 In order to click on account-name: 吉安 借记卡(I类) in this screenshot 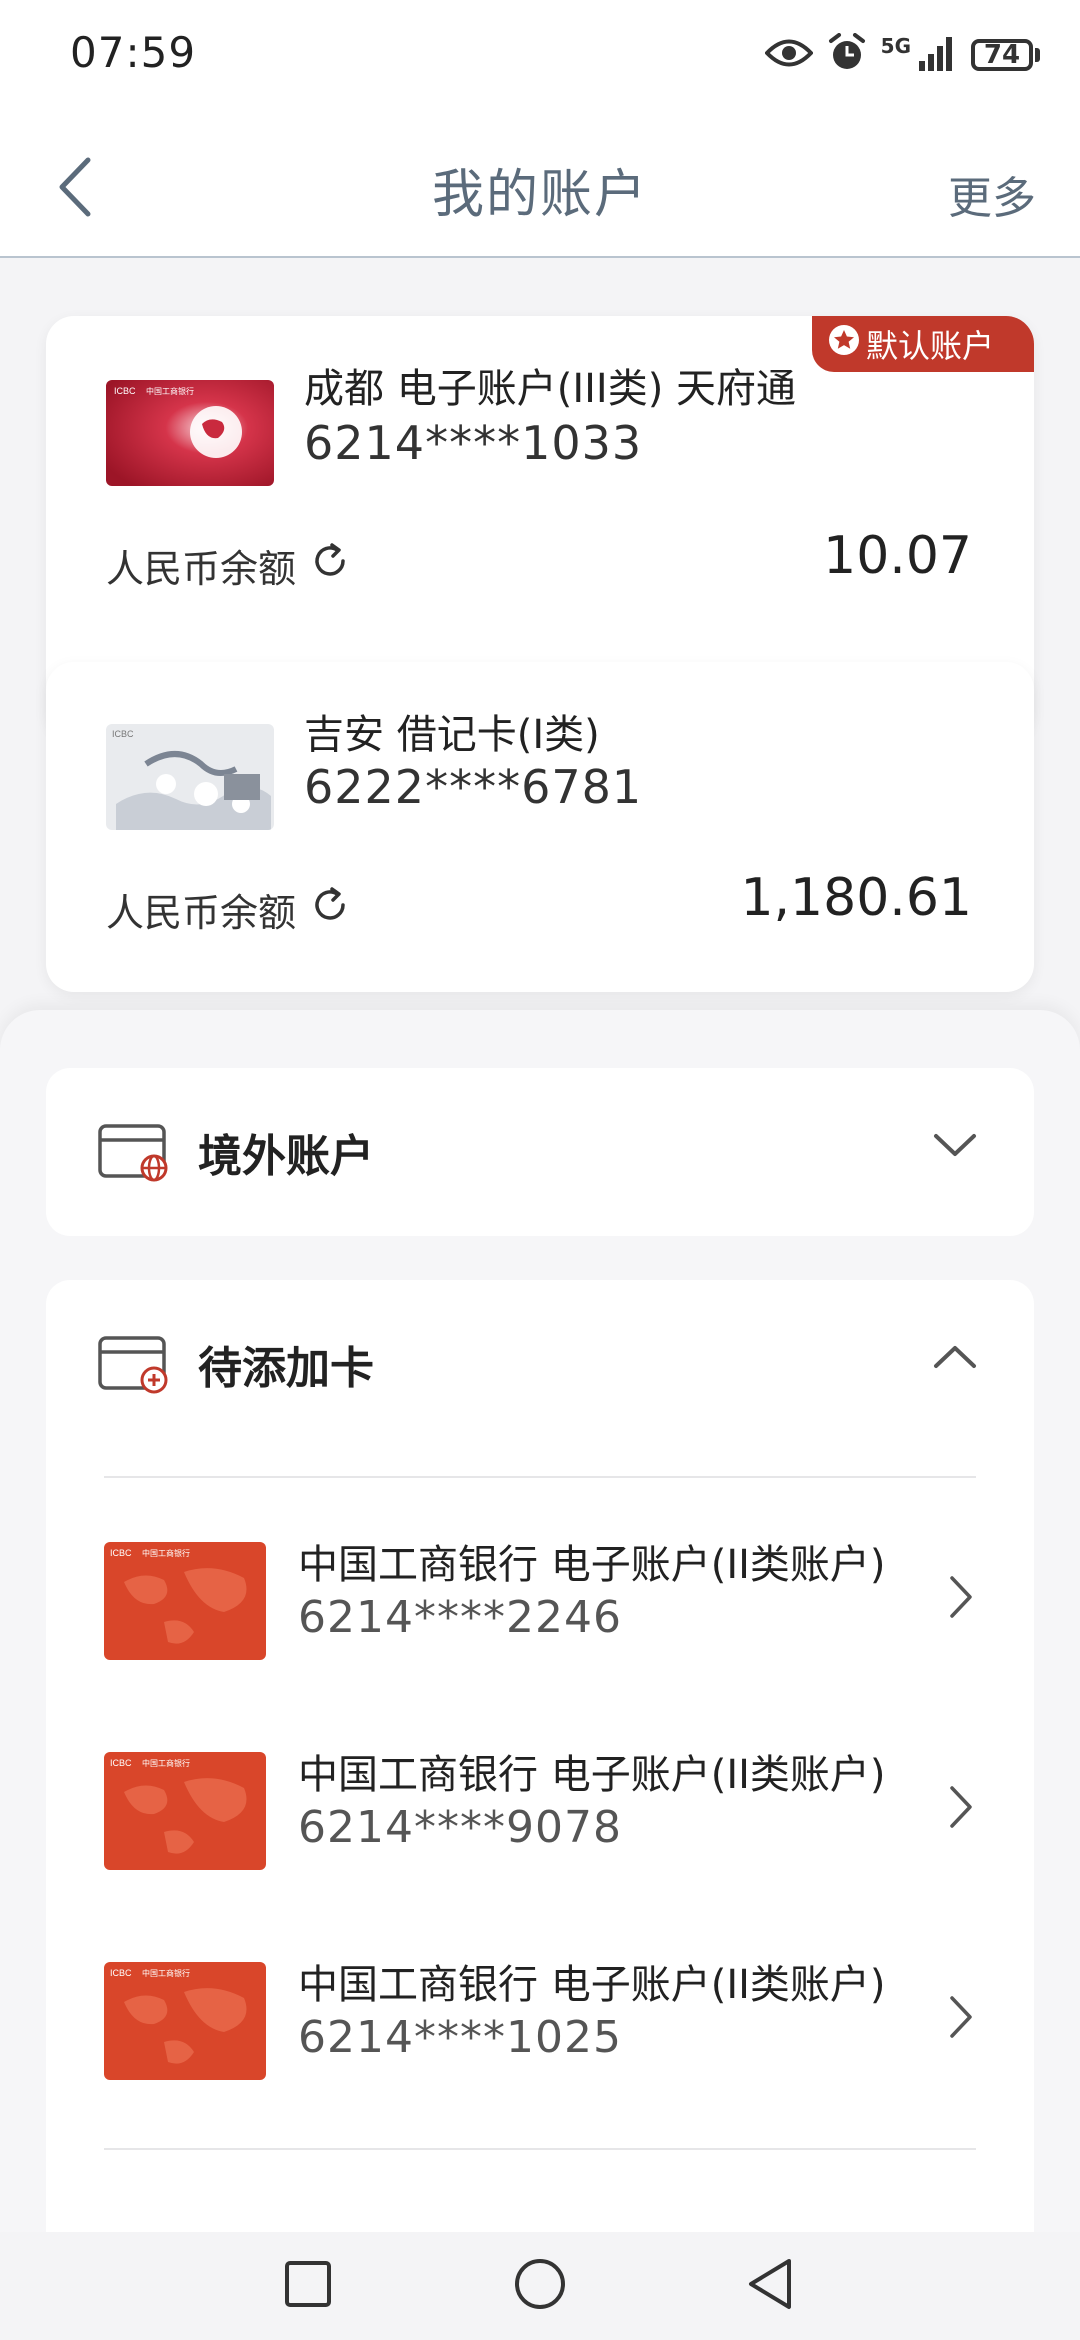, I will do `click(452, 735)`.